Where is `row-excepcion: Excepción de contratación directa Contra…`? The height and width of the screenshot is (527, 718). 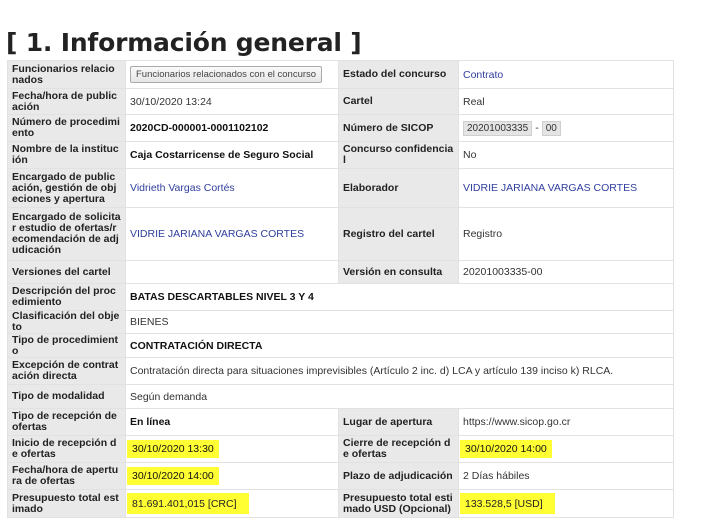
row-excepcion: Excepción de contratación directa Contra… is located at coordinates (340, 371).